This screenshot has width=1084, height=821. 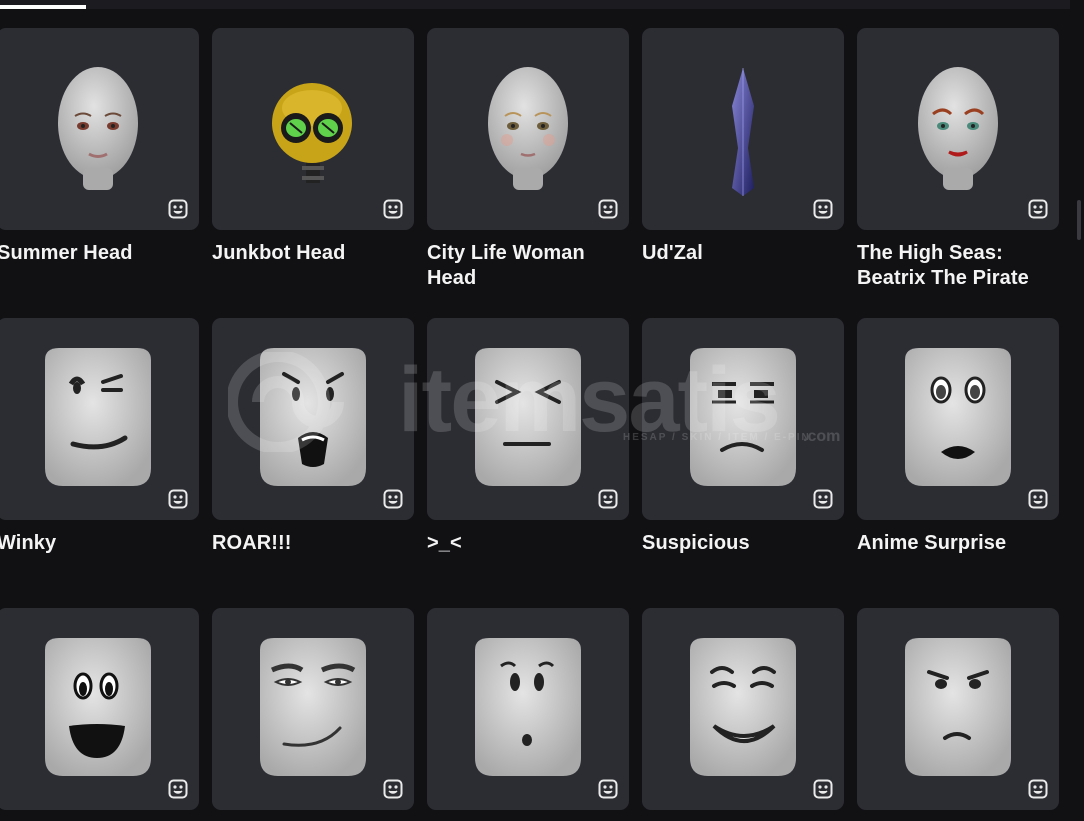 What do you see at coordinates (313, 543) in the screenshot?
I see `item-name: ROAR!!!` at bounding box center [313, 543].